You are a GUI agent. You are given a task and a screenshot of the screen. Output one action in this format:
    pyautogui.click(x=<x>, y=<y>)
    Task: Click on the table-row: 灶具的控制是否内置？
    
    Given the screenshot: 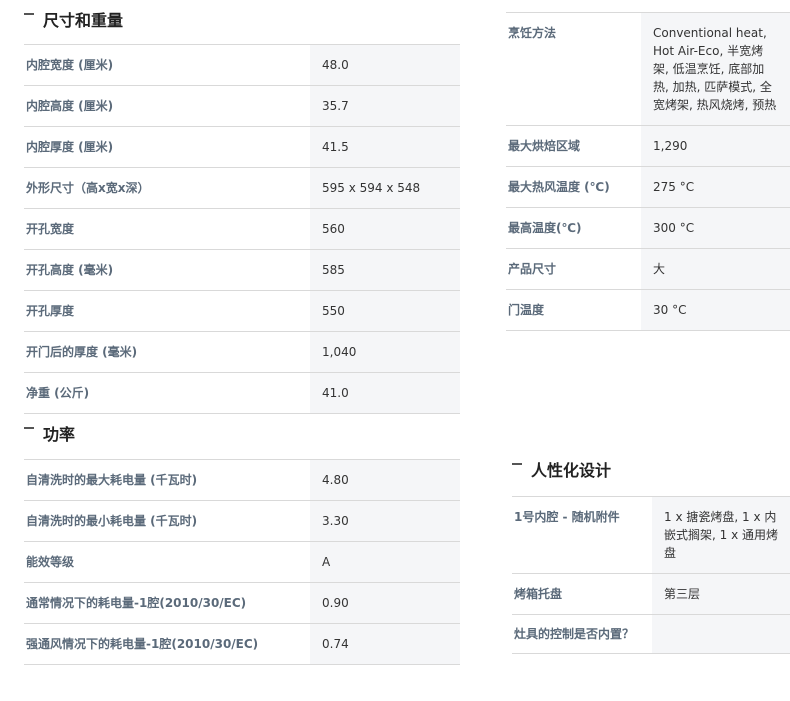 What is the action you would take?
    pyautogui.click(x=651, y=634)
    